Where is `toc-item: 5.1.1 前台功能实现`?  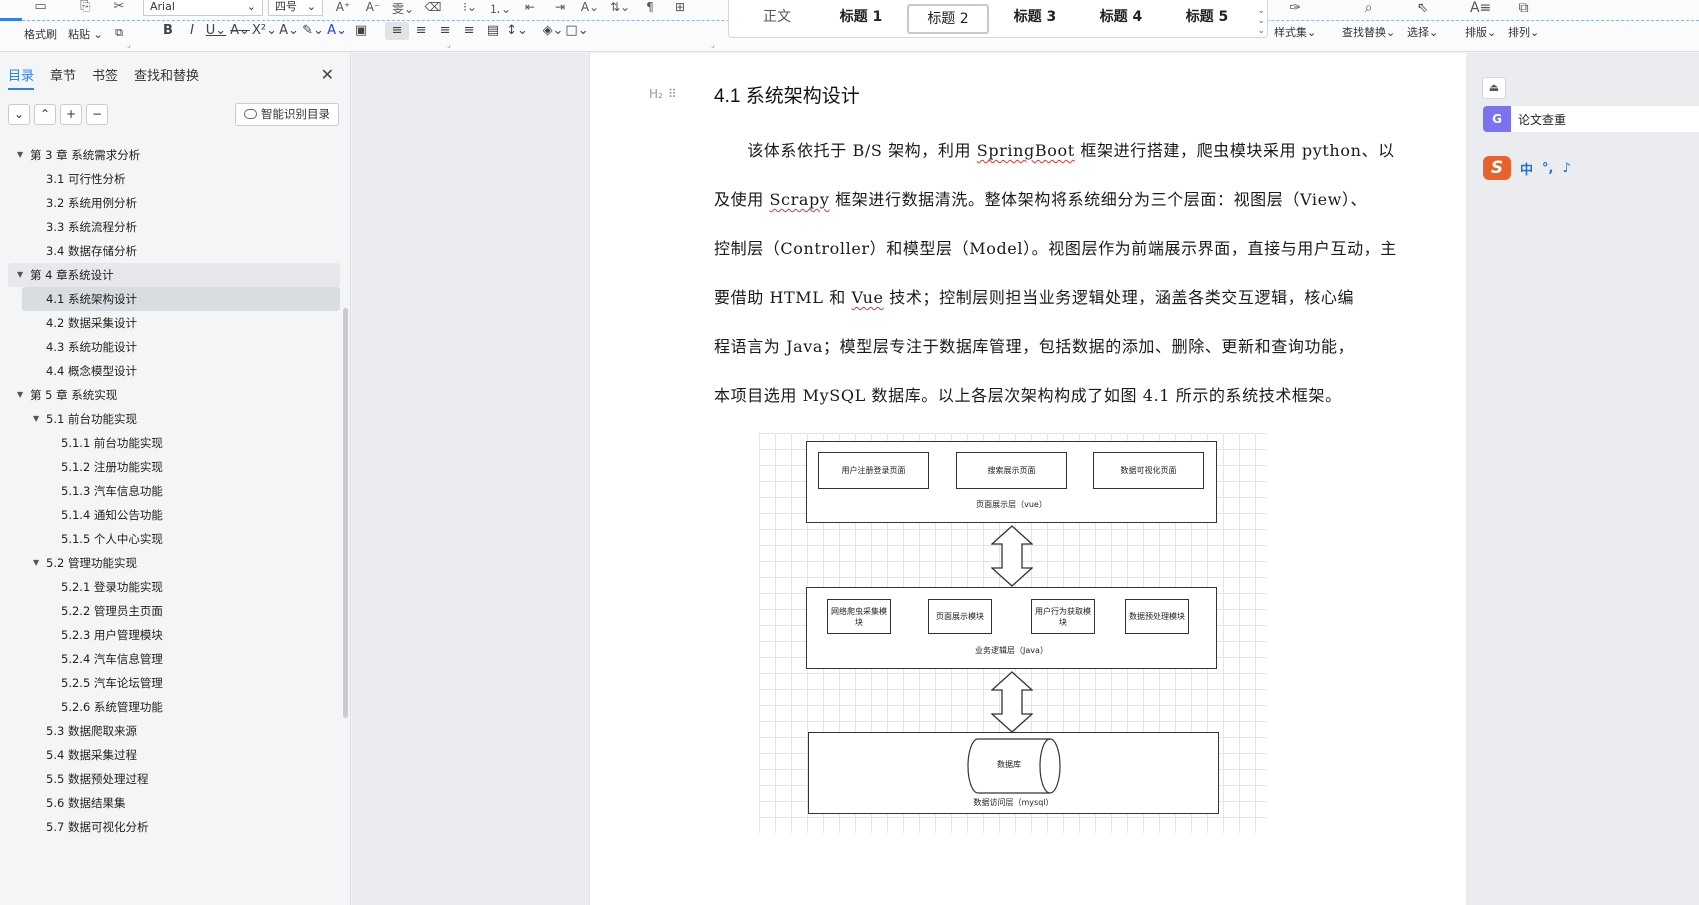 toc-item: 5.1.1 前台功能实现 is located at coordinates (170, 443).